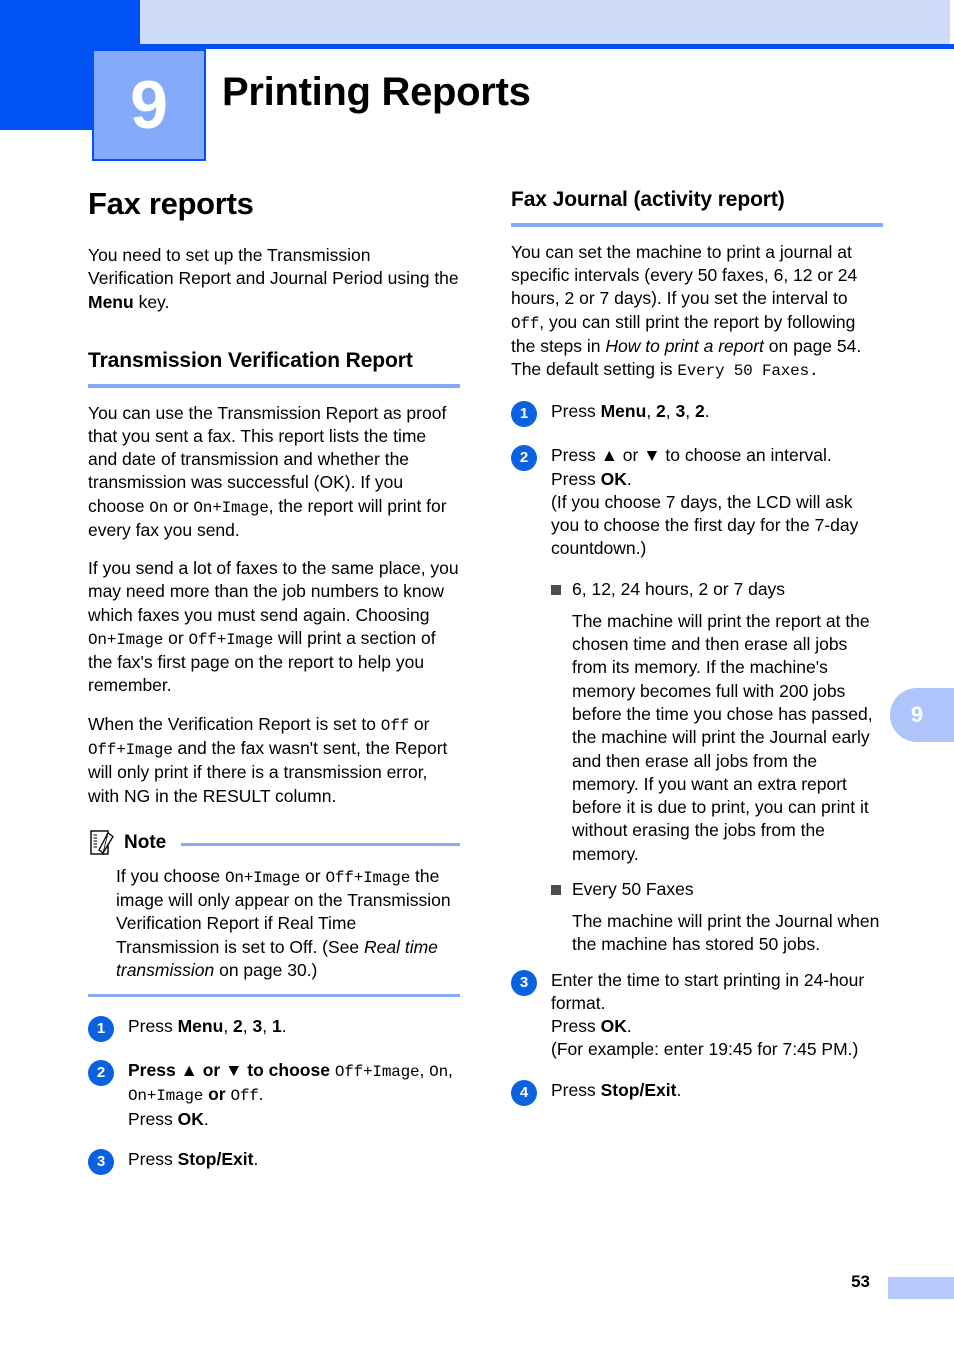 This screenshot has width=954, height=1351. Describe the element at coordinates (276, 1026) in the screenshot. I see `step-text-segment: 1` at that location.